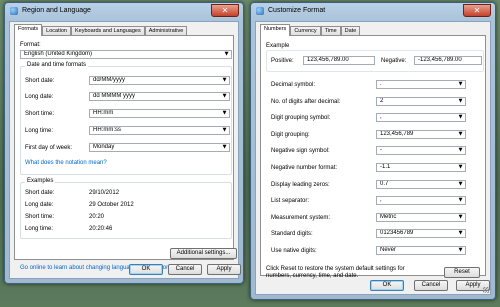 The height and width of the screenshot is (307, 500). Describe the element at coordinates (297, 10) in the screenshot. I see `window-title: Customize Format` at that location.